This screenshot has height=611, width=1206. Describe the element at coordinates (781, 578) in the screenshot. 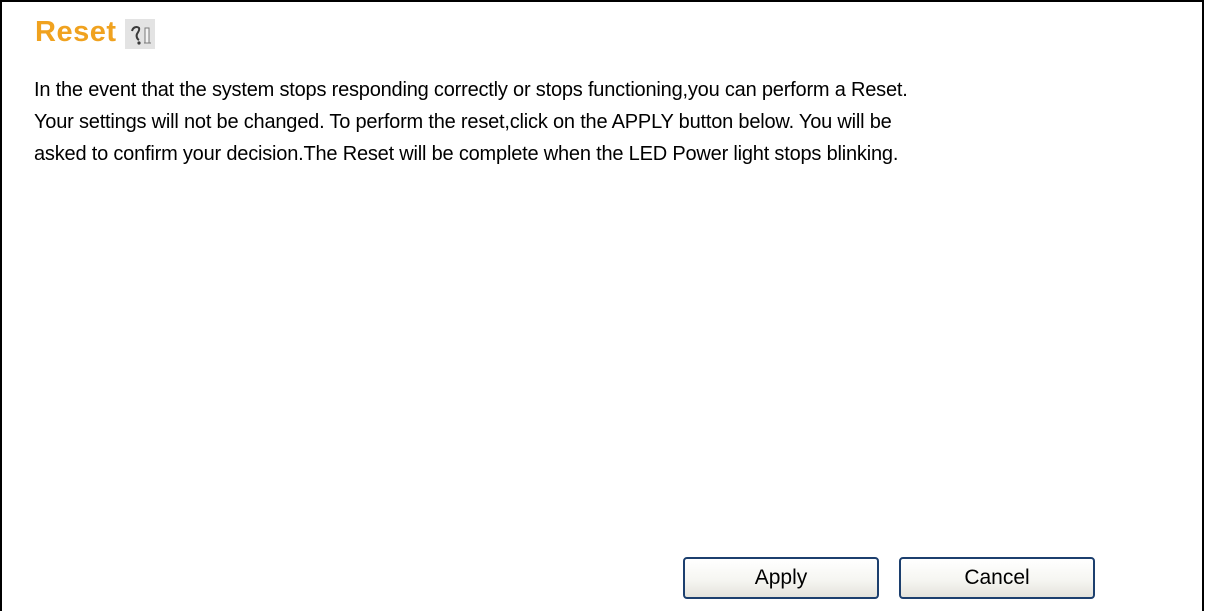

I see `apply-button: Apply` at that location.